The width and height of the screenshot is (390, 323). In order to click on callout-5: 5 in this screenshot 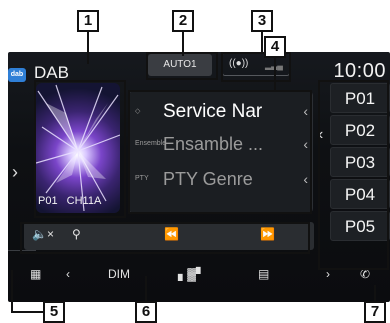, I will do `click(54, 312)`.